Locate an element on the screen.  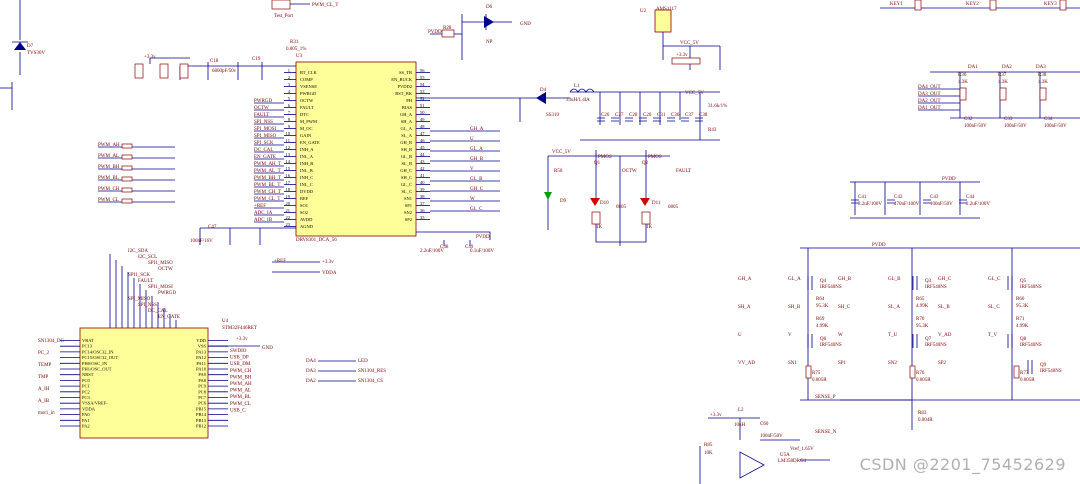
mcu-left-pin: VBAT is located at coordinates (88, 340).